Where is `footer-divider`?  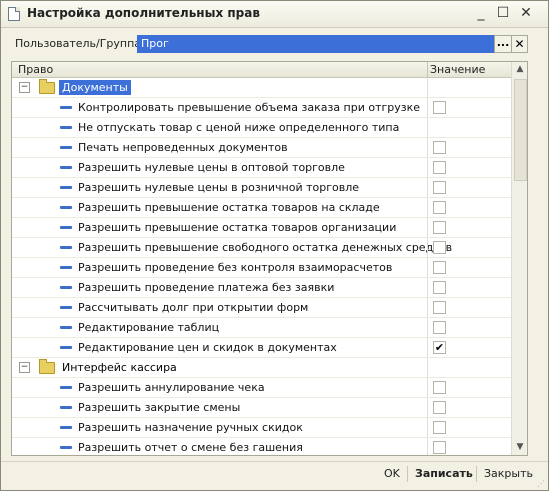
footer-divider is located at coordinates (274, 461).